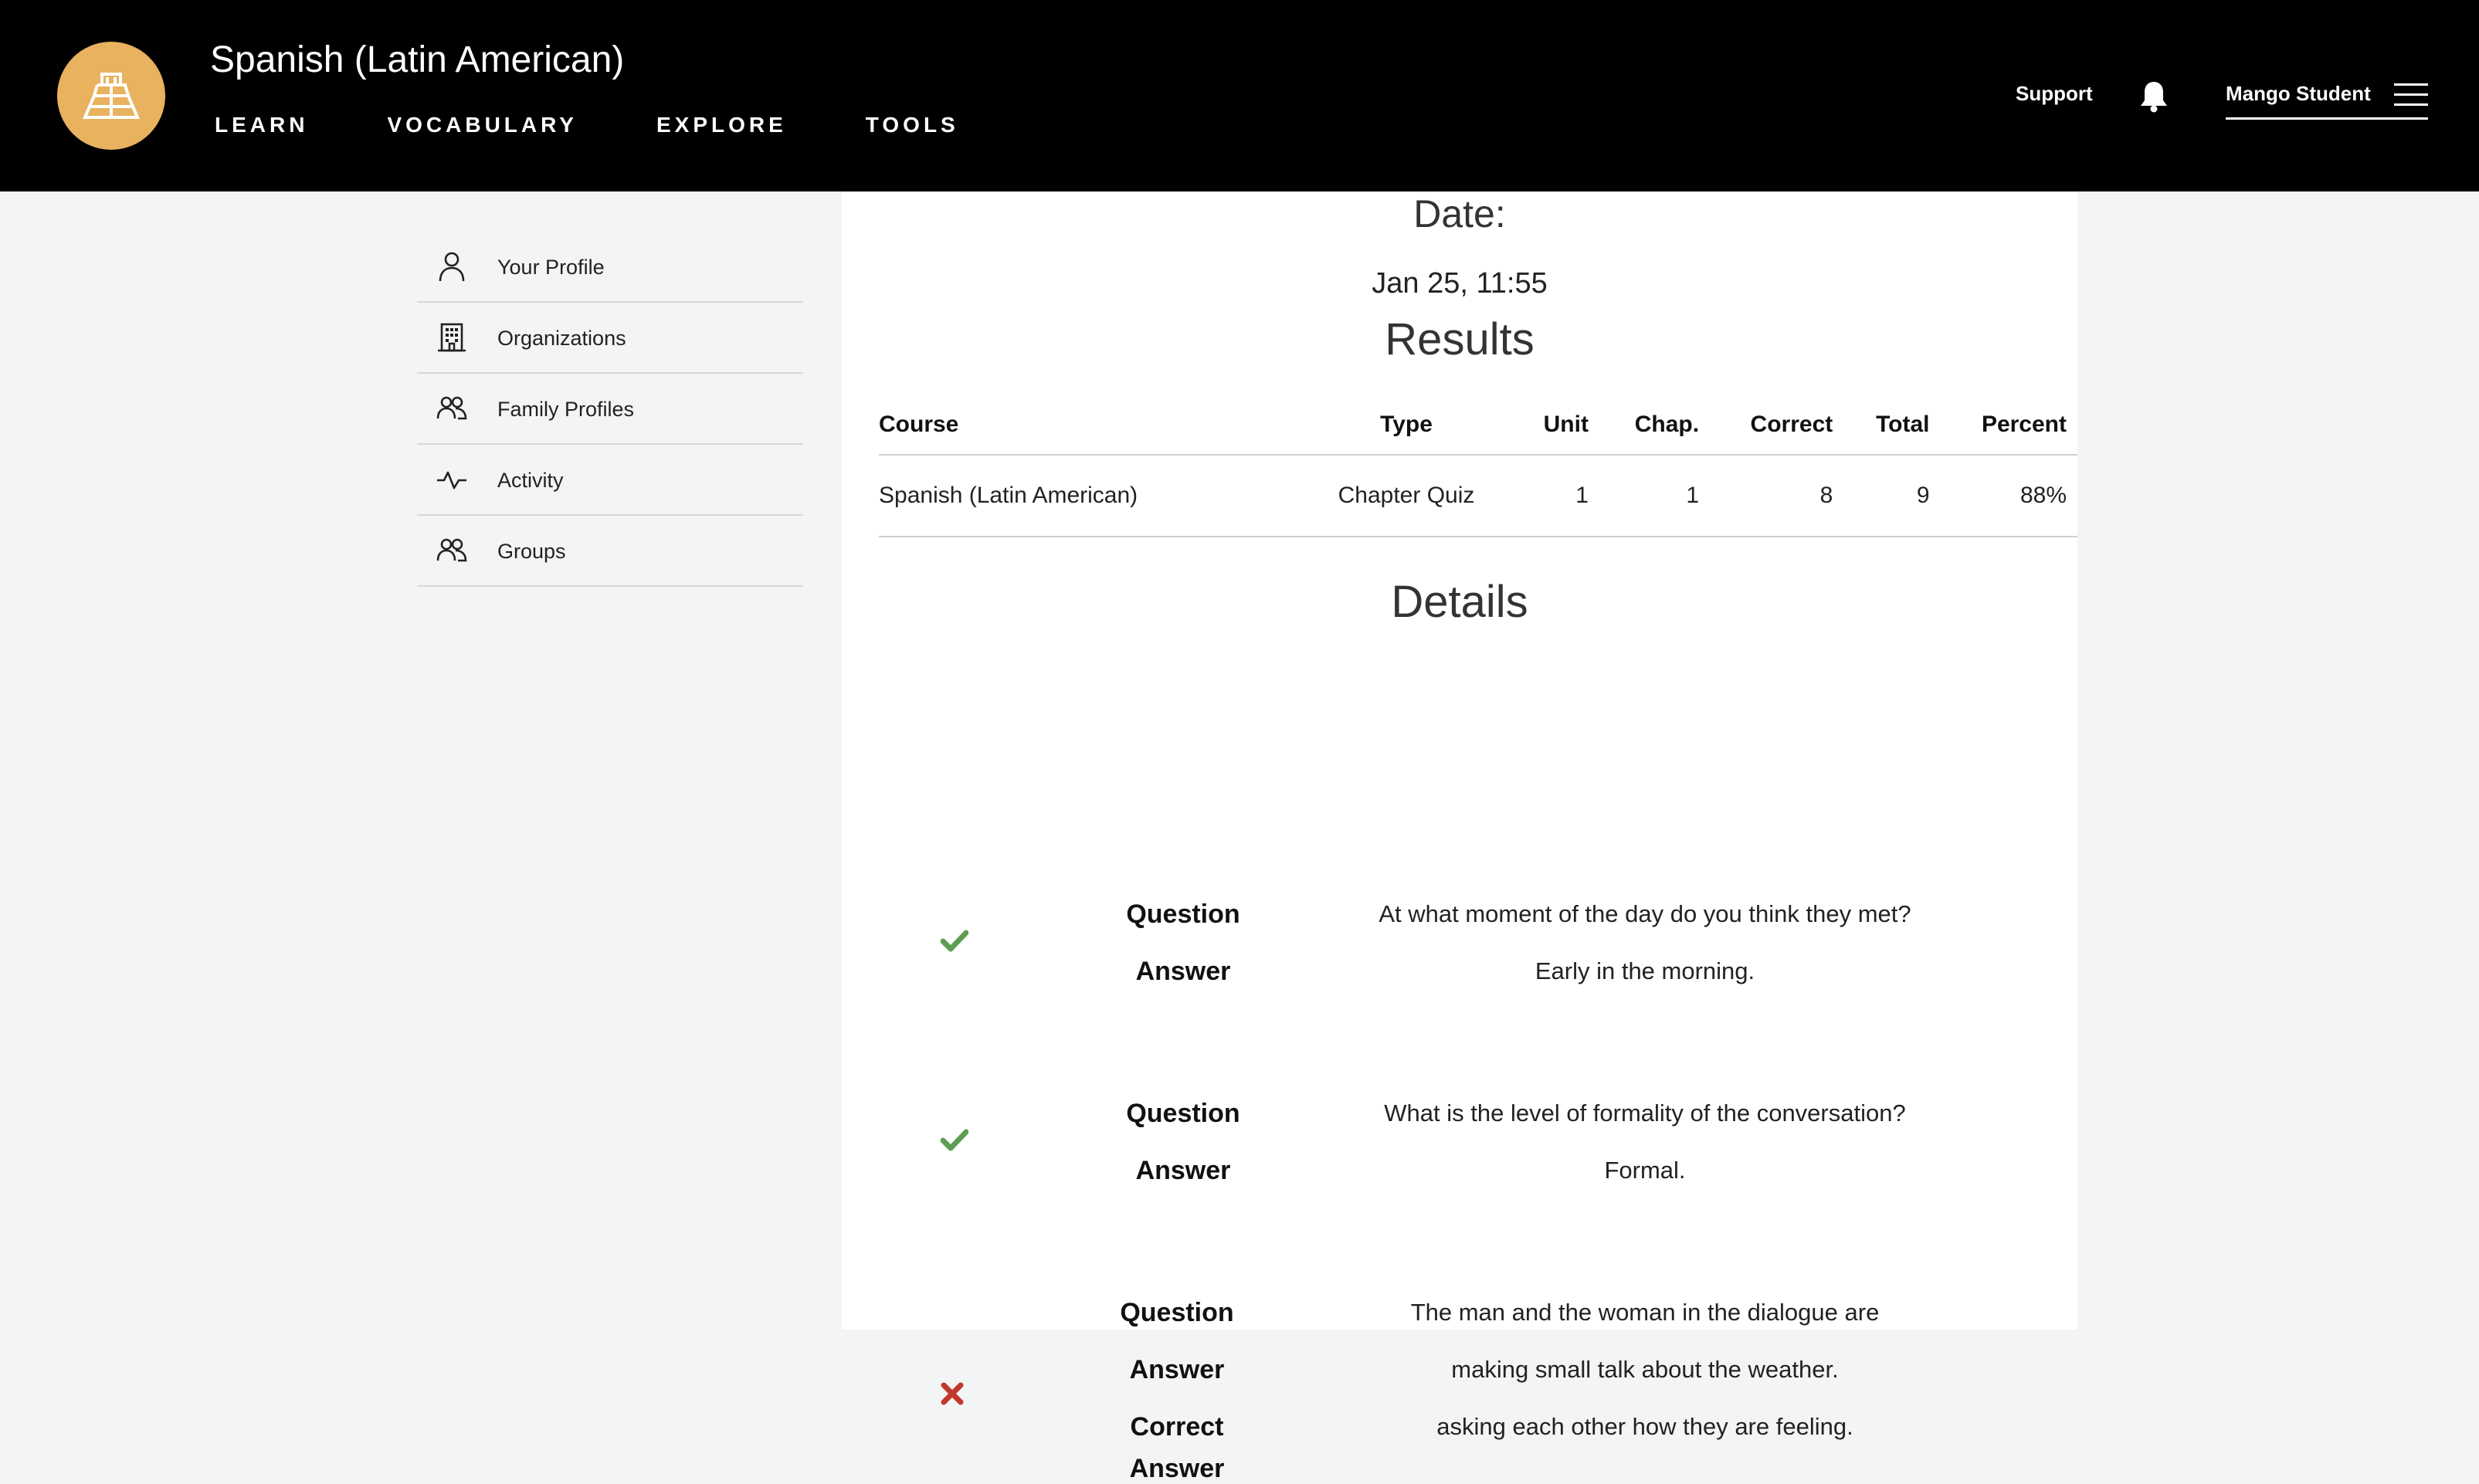  I want to click on nav-learn: LEARN, so click(262, 125).